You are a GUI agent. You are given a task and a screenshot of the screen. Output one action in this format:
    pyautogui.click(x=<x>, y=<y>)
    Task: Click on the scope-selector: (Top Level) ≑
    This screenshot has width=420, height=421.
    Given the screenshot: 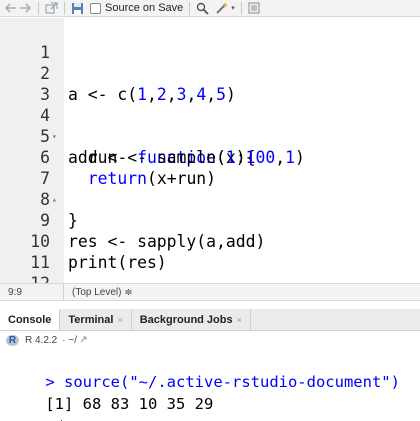 What is the action you would take?
    pyautogui.click(x=98, y=292)
    